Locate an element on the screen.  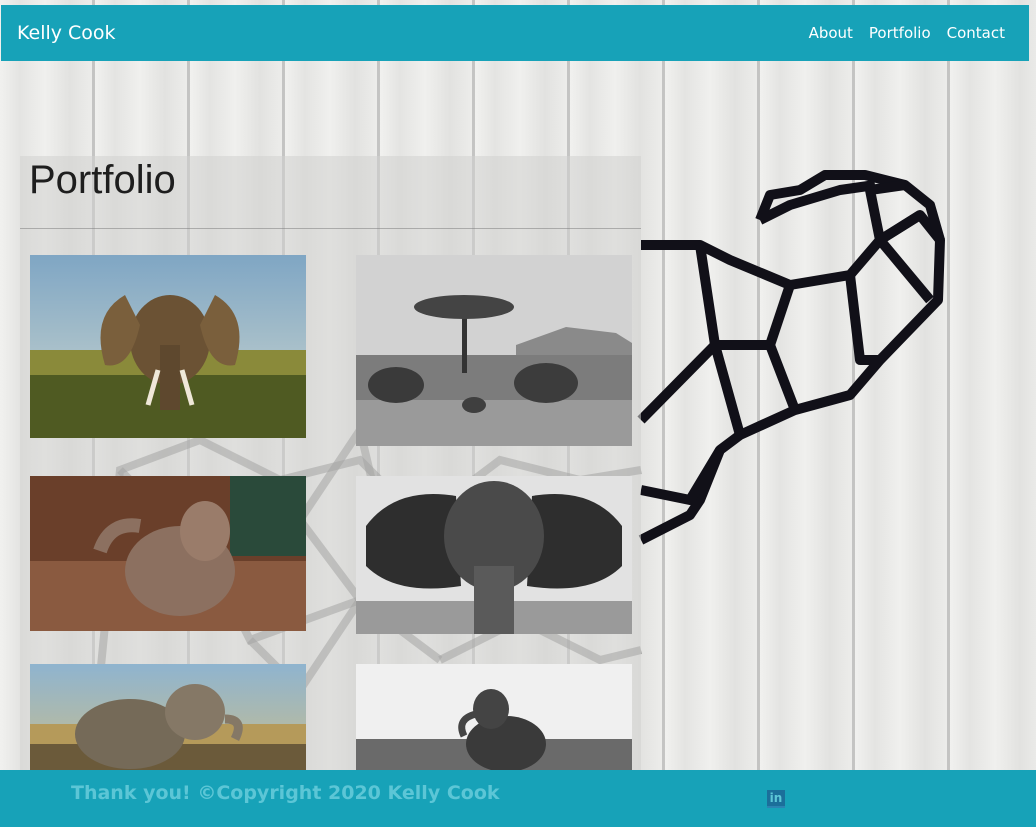
brand-link: Kelly Cook is located at coordinates (66, 33).